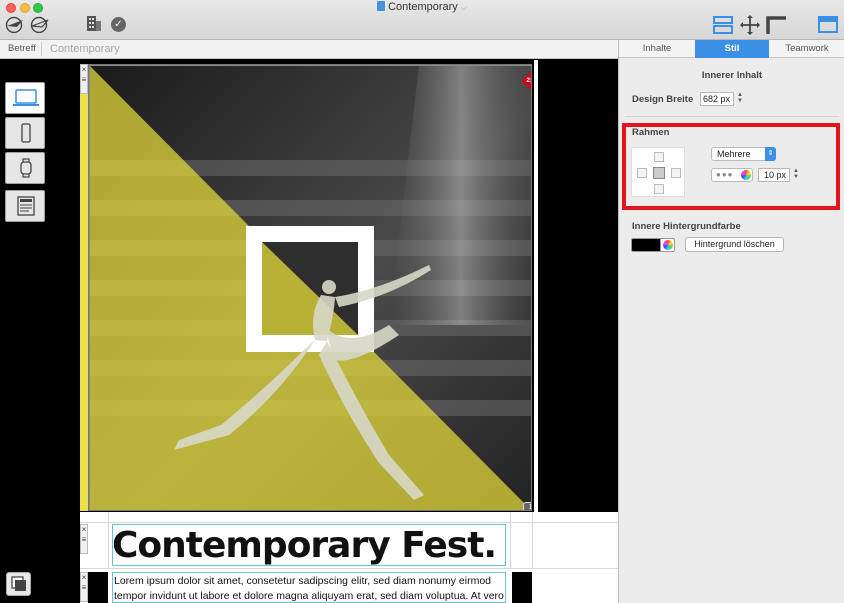 This screenshot has width=844, height=603. Describe the element at coordinates (774, 175) in the screenshot. I see `border-width-field: 10 px` at that location.